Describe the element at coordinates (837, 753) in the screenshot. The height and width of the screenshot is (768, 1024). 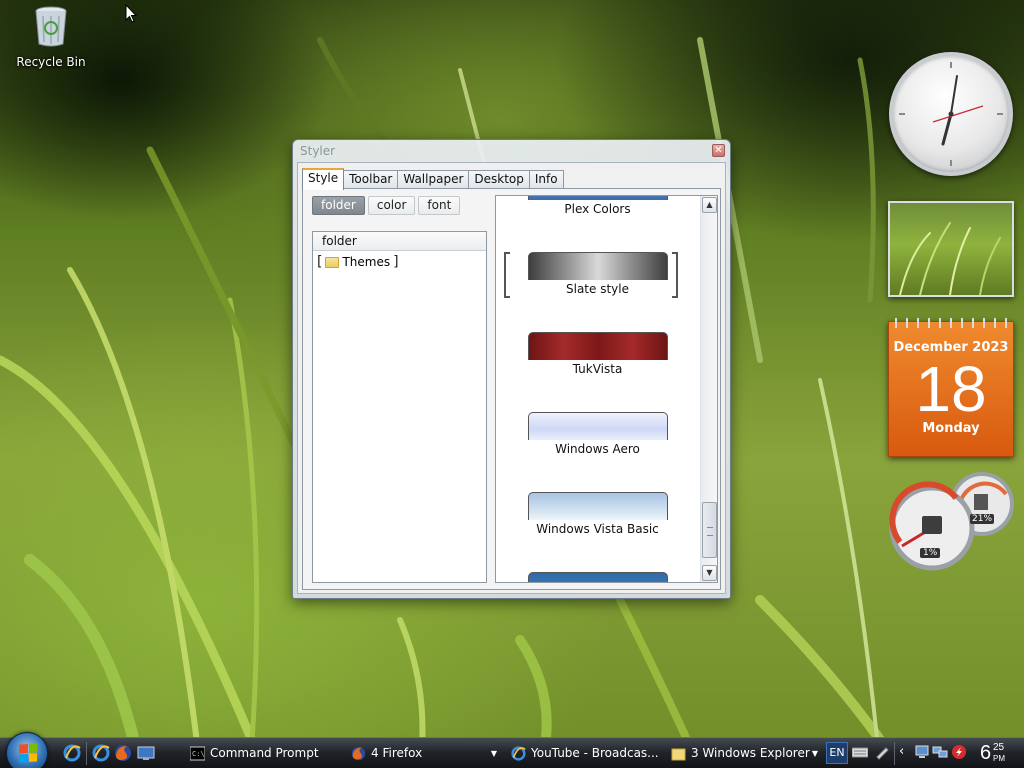
I see `language-indicator: EN` at that location.